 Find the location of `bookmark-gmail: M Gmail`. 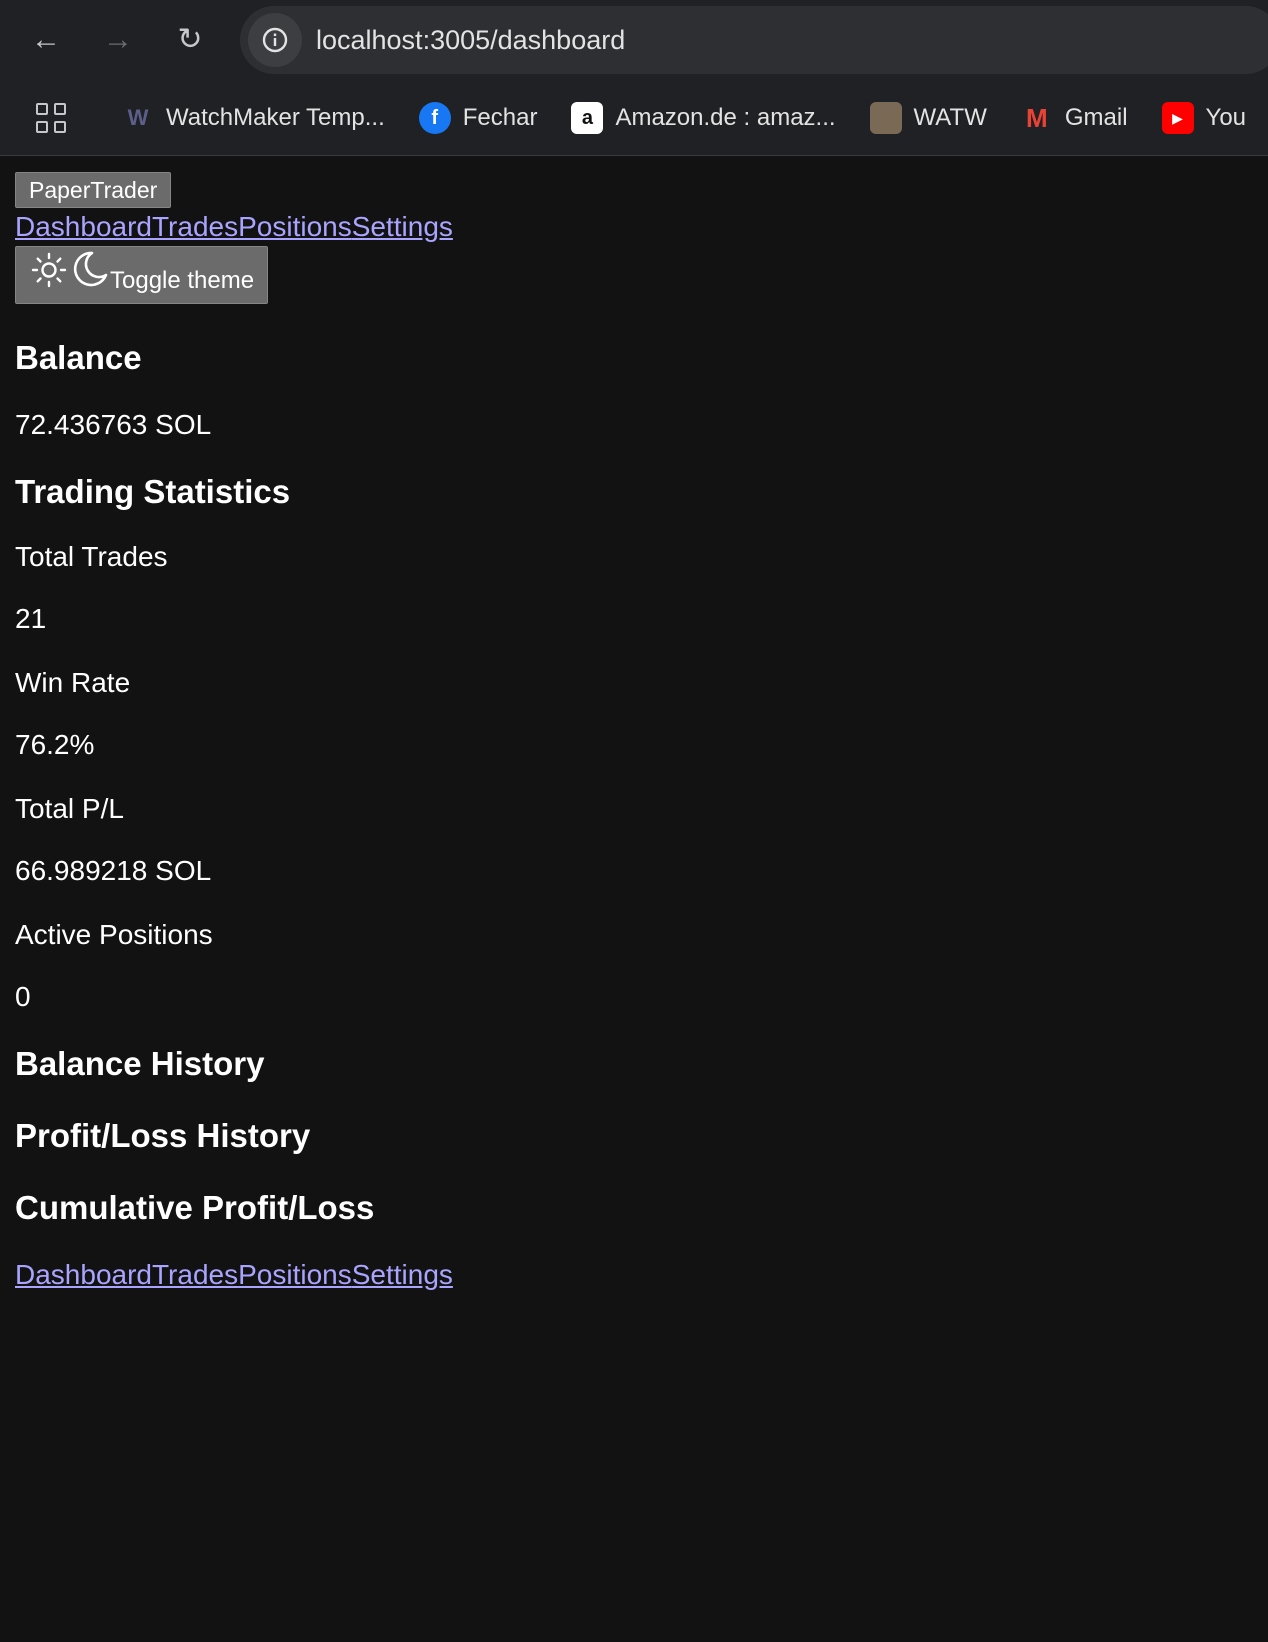

bookmark-gmail: M Gmail is located at coordinates (1074, 118).